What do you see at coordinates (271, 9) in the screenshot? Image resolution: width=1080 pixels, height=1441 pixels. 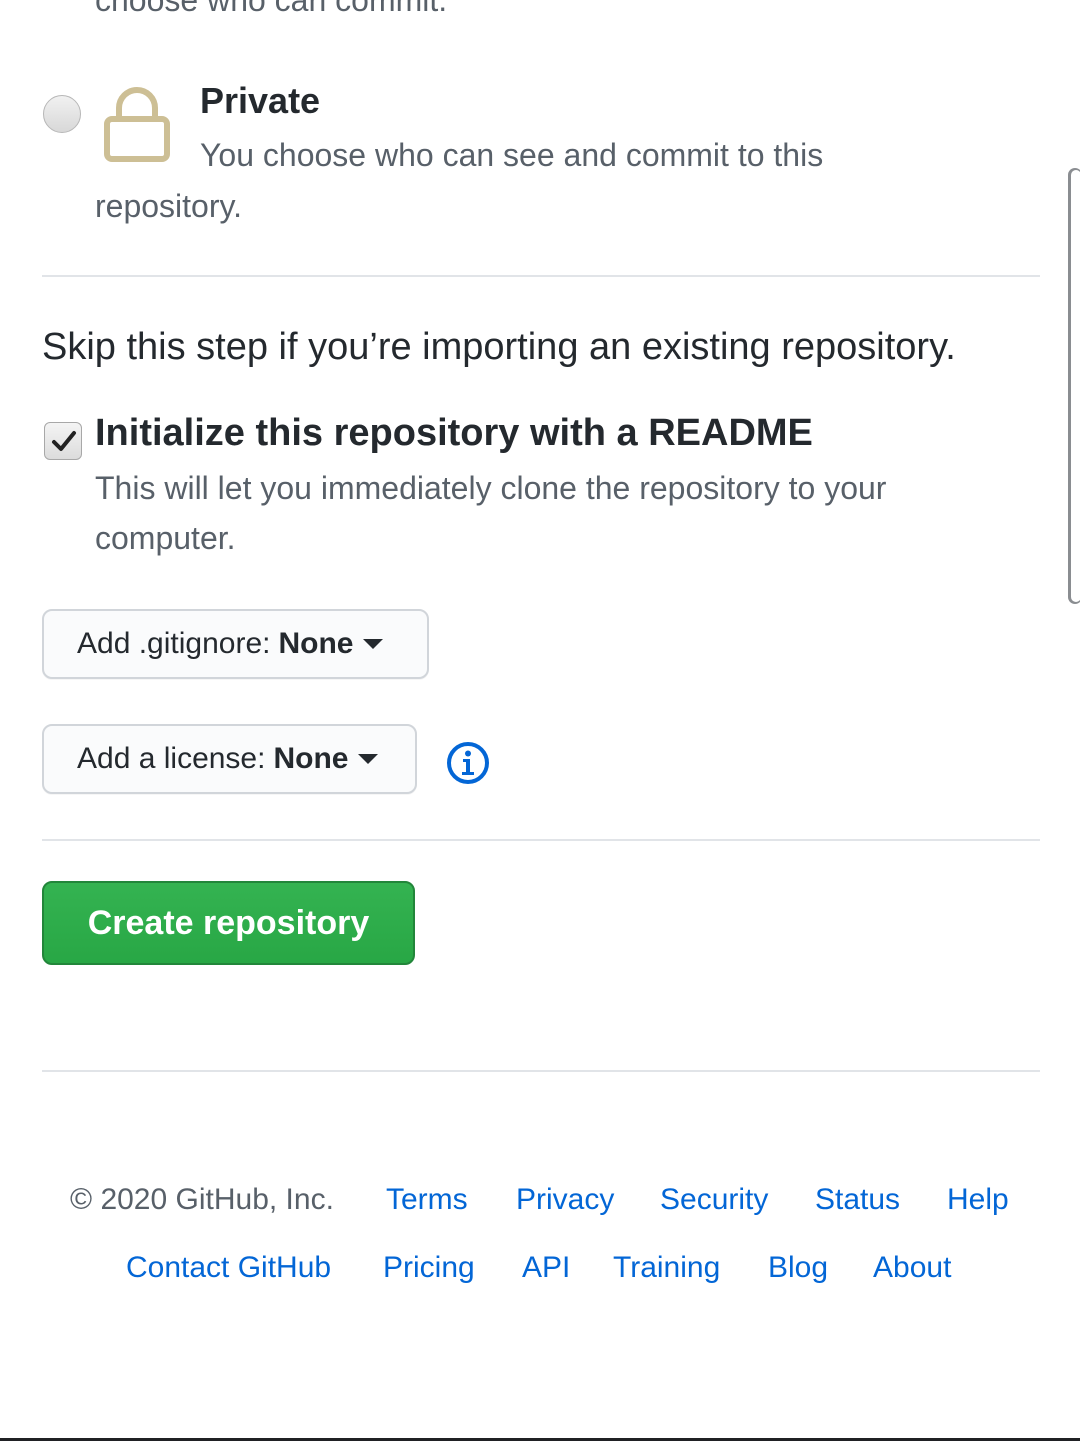 I see `public-description-cut: choose who can commit.` at bounding box center [271, 9].